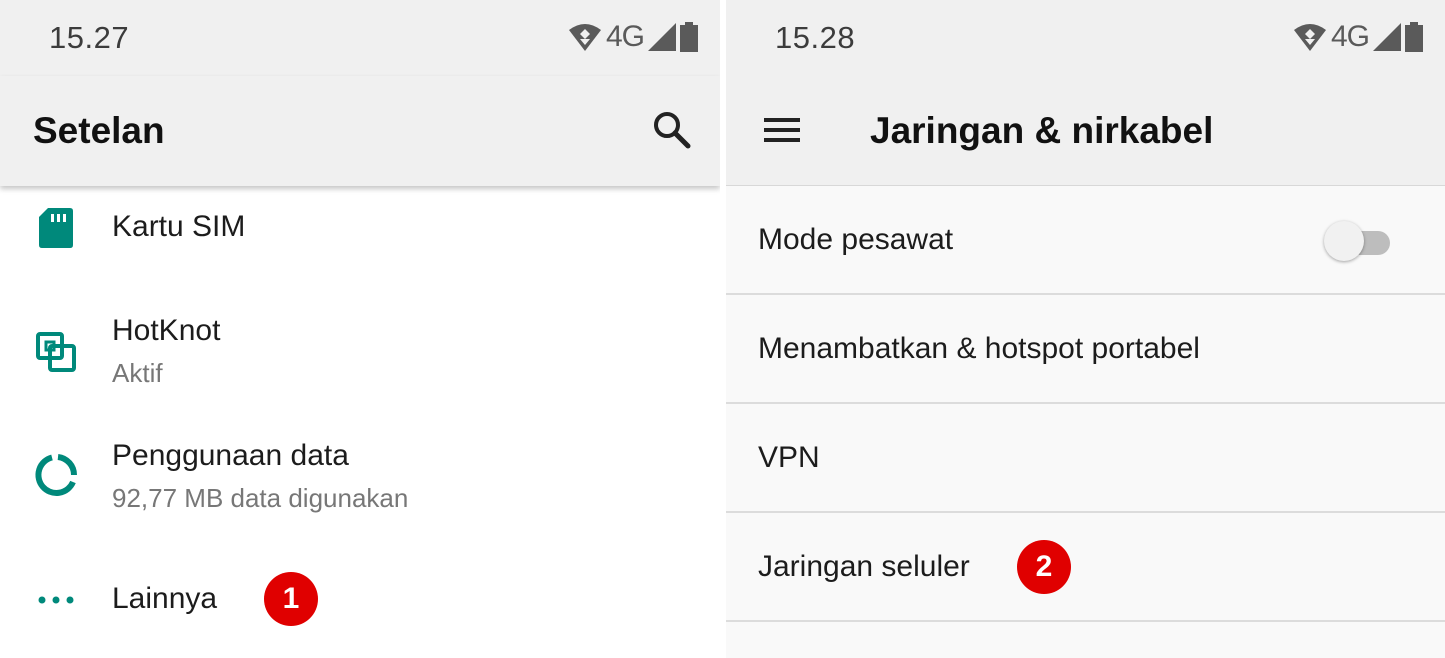 The width and height of the screenshot is (1445, 658). What do you see at coordinates (360, 355) in the screenshot?
I see `settings-item-hotknot: HotKnot Aktif` at bounding box center [360, 355].